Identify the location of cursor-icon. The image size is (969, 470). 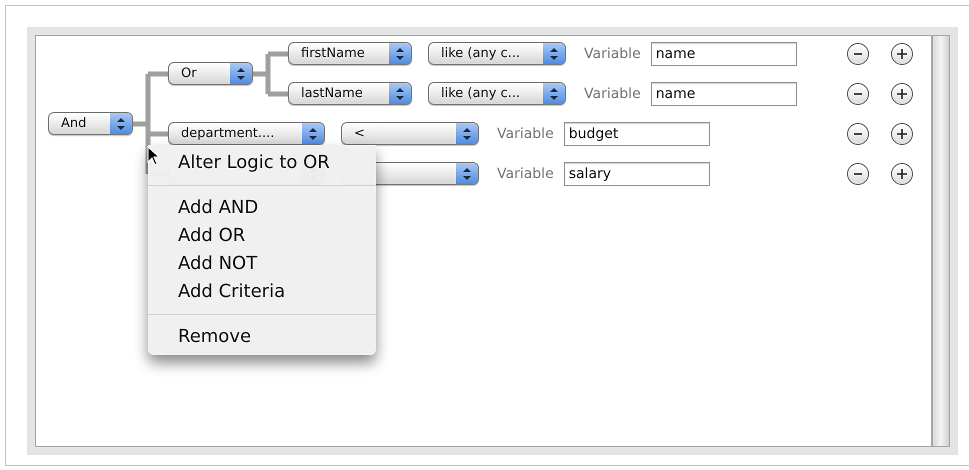
(154, 156).